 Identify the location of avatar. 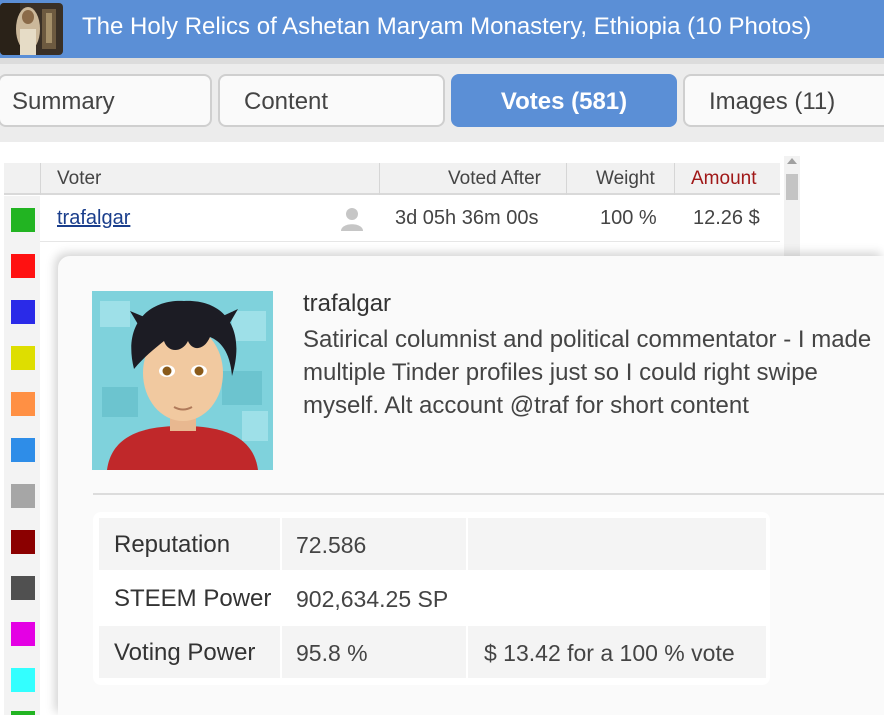
(182, 380).